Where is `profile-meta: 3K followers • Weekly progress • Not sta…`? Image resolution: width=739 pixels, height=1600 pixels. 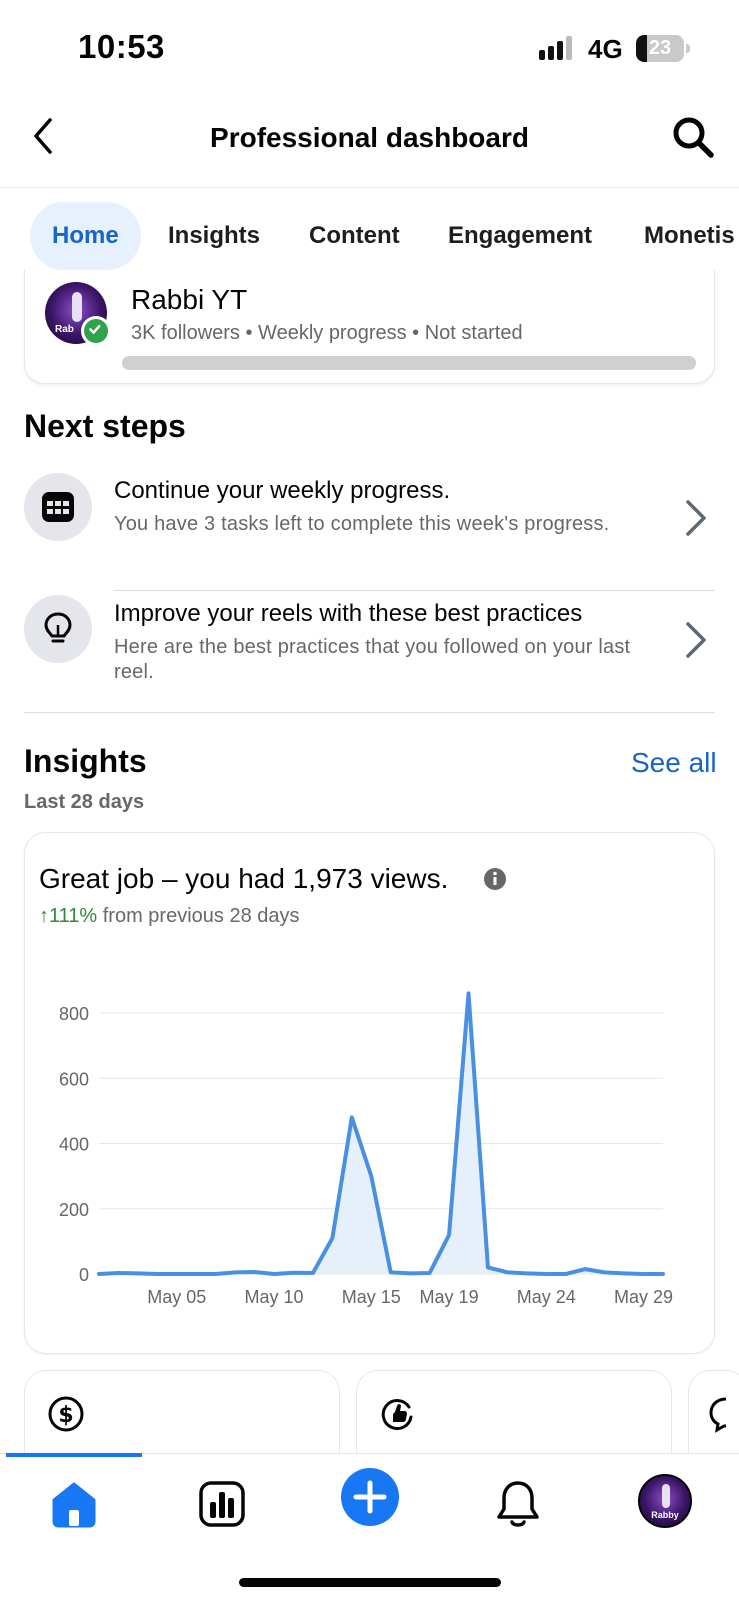
profile-meta: 3K followers • Weekly progress • Not sta… is located at coordinates (327, 333).